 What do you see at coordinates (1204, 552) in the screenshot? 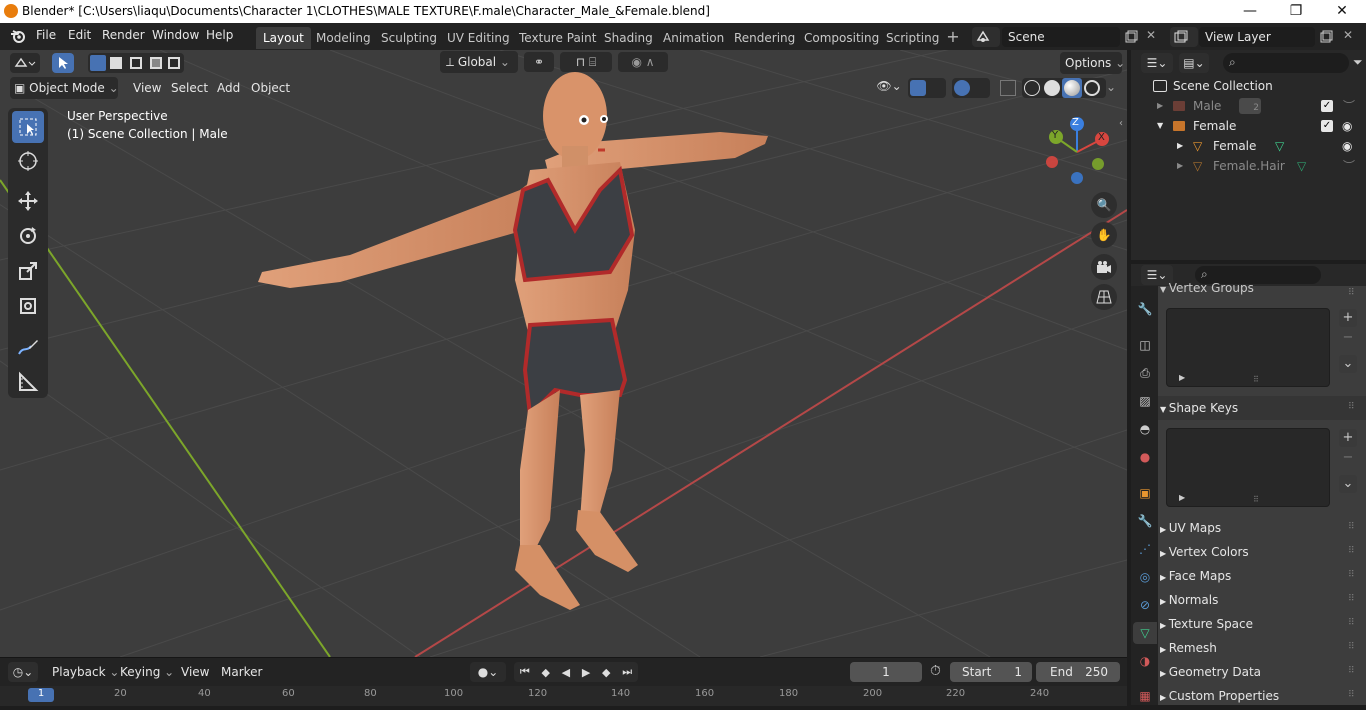
I see `section-vertex-colors: ▶ Vertex Colors` at bounding box center [1204, 552].